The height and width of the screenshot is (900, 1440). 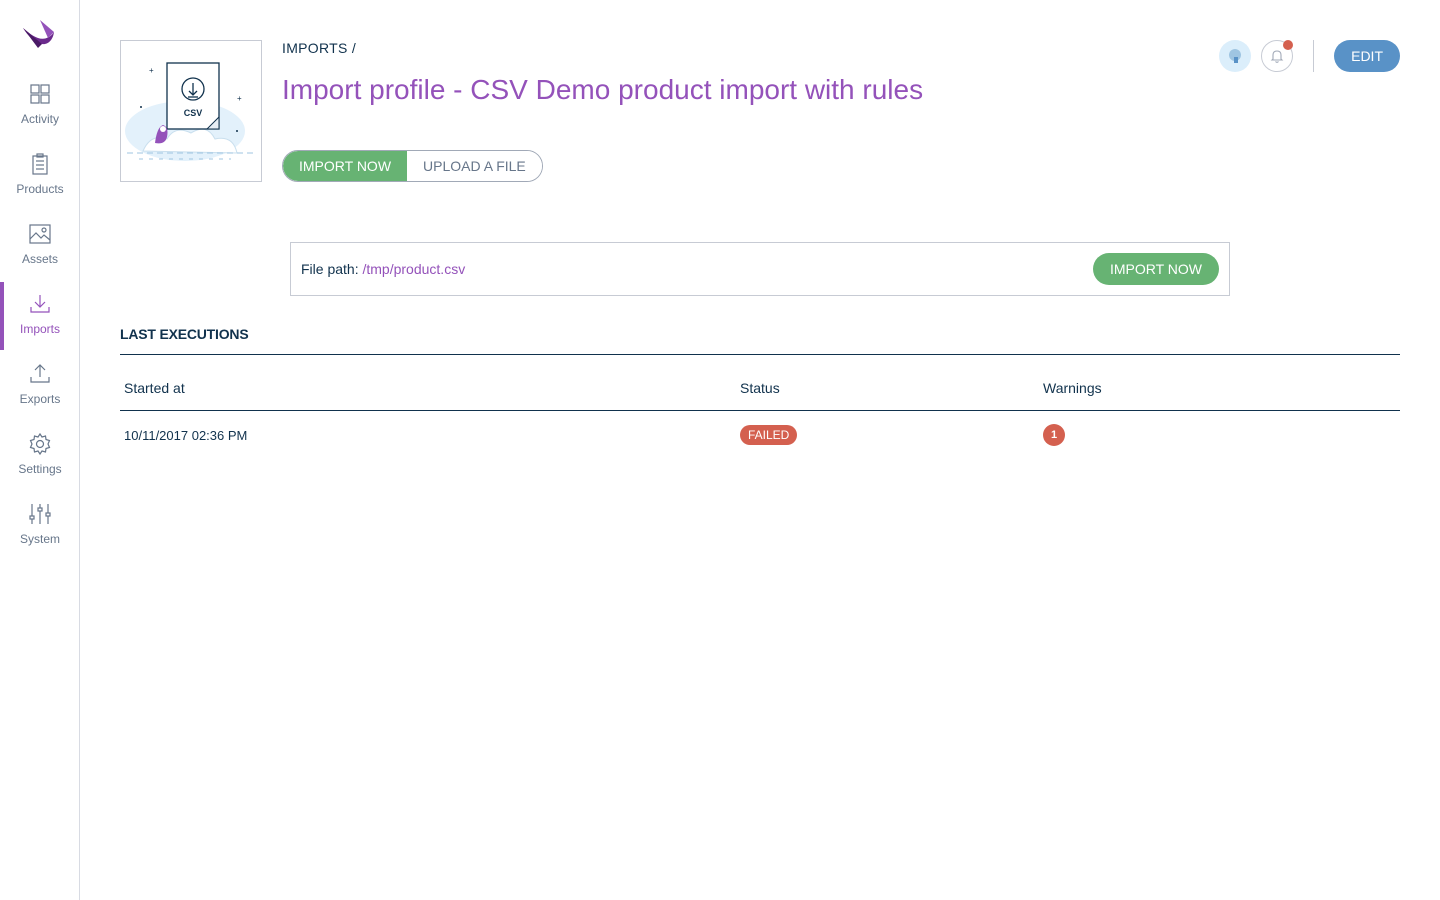 What do you see at coordinates (40, 316) in the screenshot?
I see `sidebar-item-imports: Imports` at bounding box center [40, 316].